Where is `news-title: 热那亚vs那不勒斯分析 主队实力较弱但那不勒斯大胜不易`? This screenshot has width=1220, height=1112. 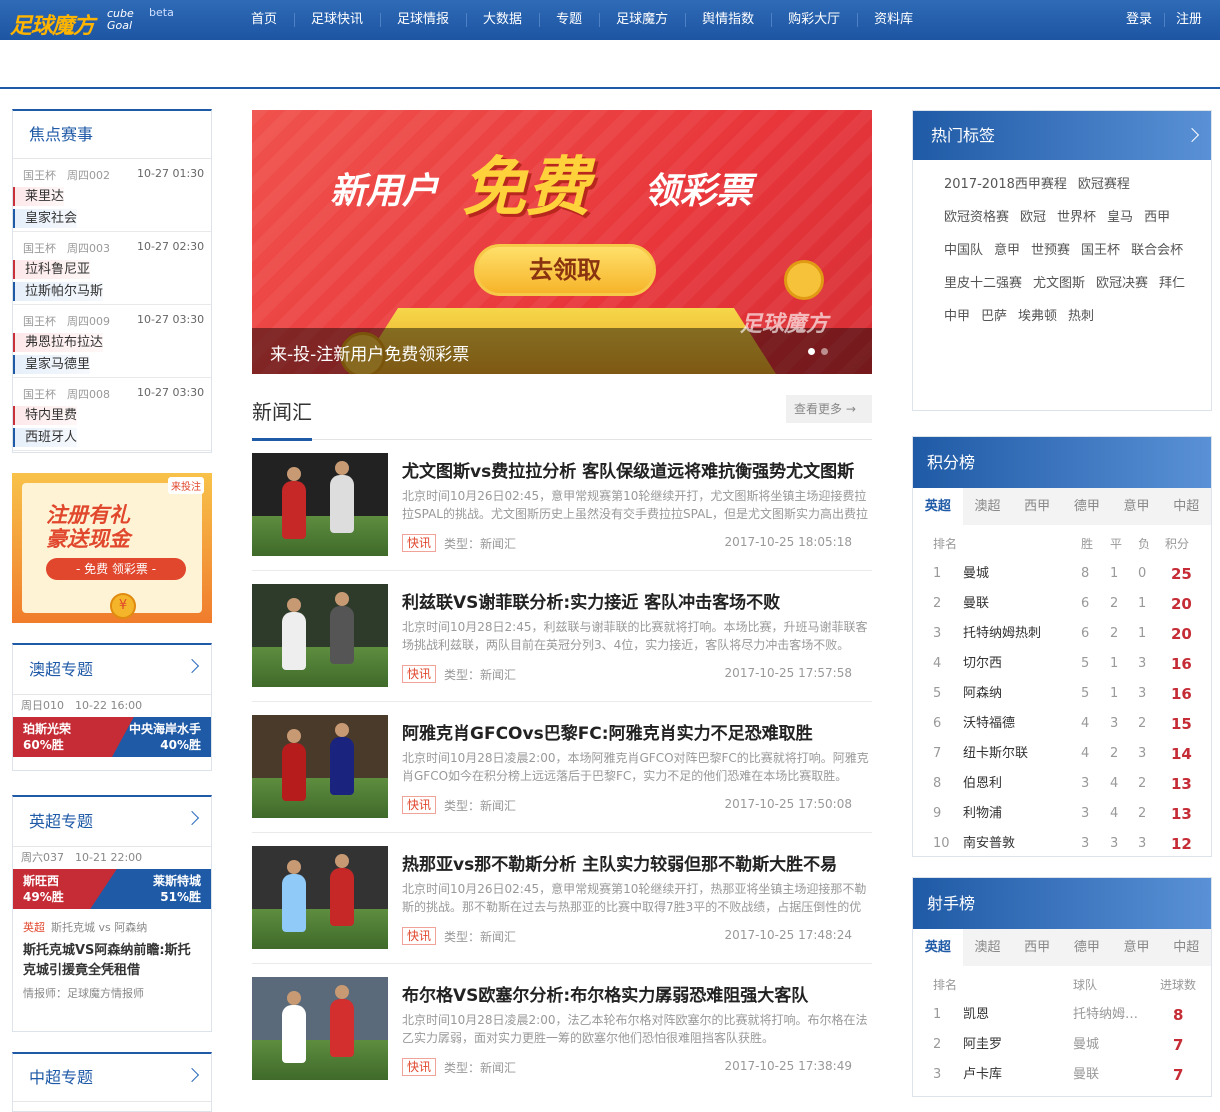
news-title: 热那亚vs那不勒斯分析 主队实力较弱但那不勒斯大胜不易 is located at coordinates (619, 862).